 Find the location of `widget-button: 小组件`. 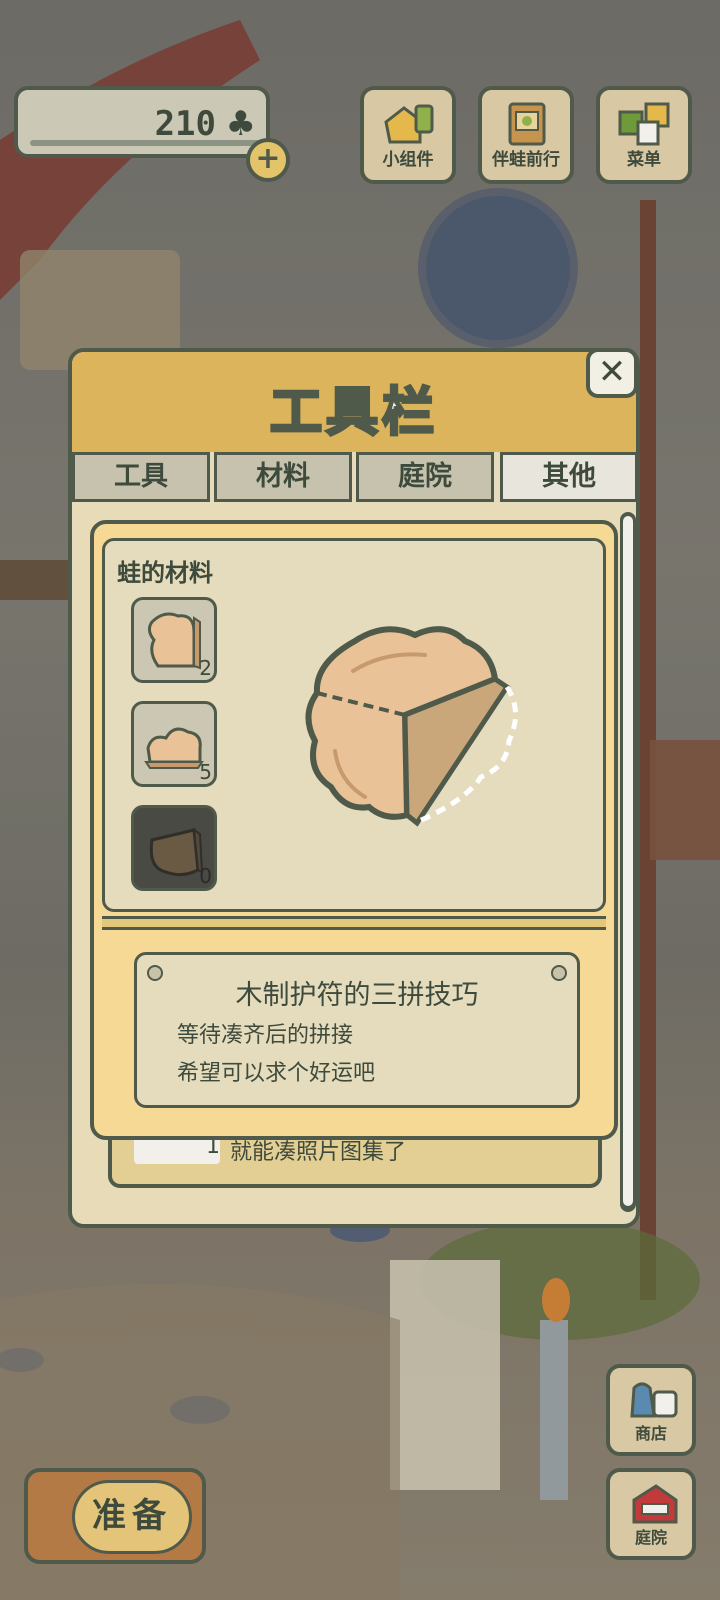

widget-button: 小组件 is located at coordinates (408, 135).